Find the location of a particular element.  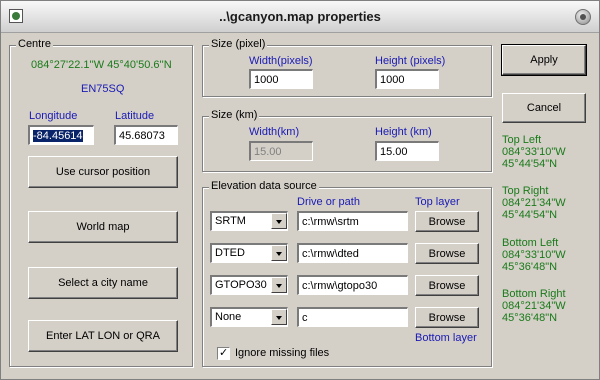

bottom-left-lon: 084°33'10"W is located at coordinates (534, 255).